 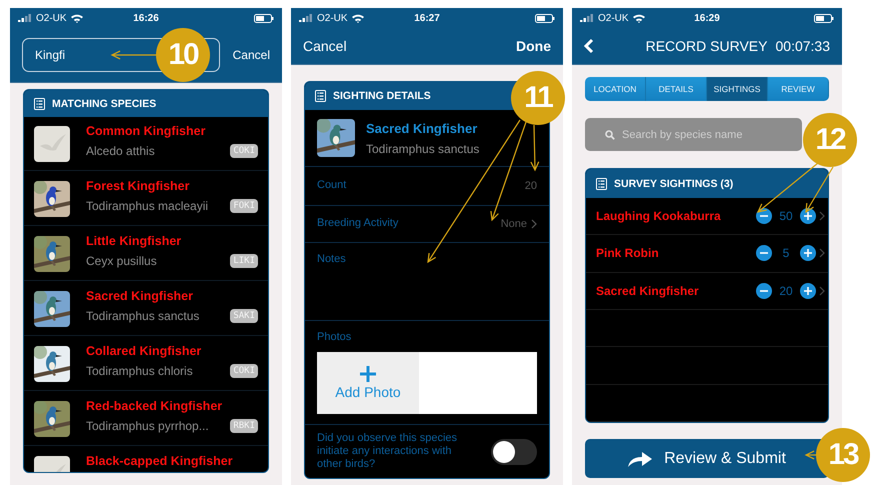 What do you see at coordinates (707, 46) in the screenshot?
I see `screen-title: RECORD SURVEY` at bounding box center [707, 46].